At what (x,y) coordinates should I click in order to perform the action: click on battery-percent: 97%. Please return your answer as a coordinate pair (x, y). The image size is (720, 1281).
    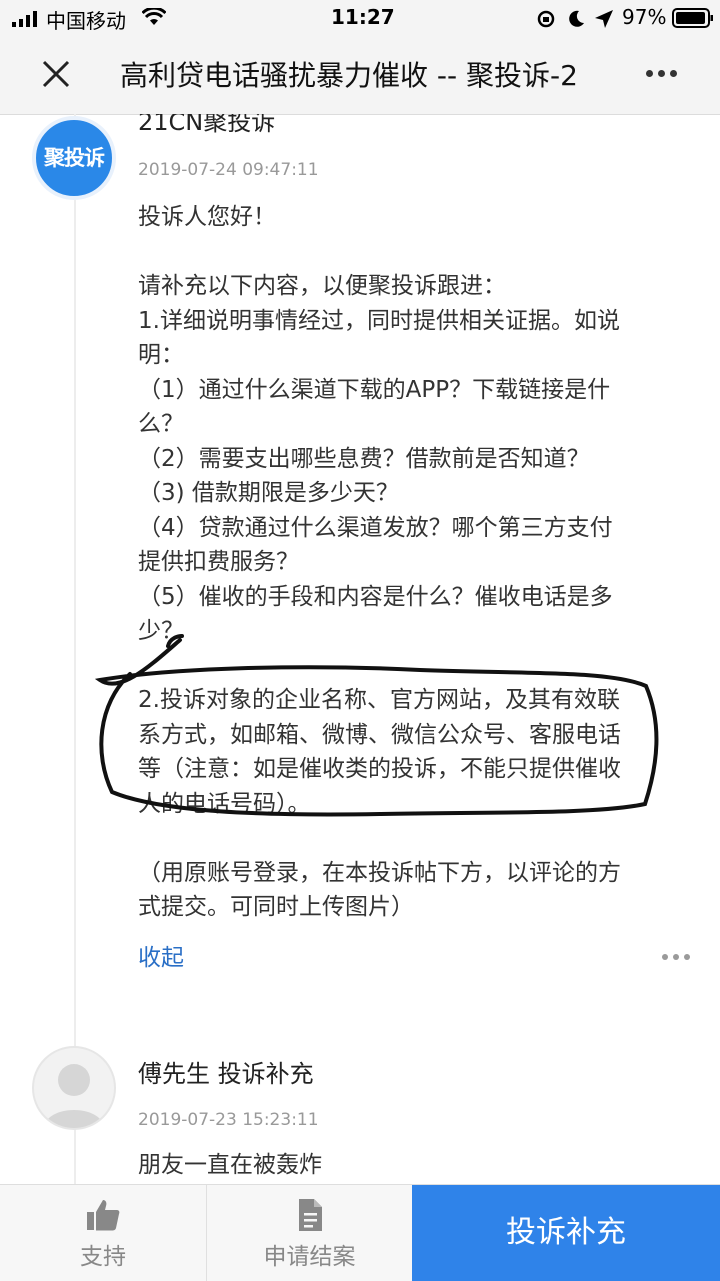
    Looking at the image, I should click on (644, 17).